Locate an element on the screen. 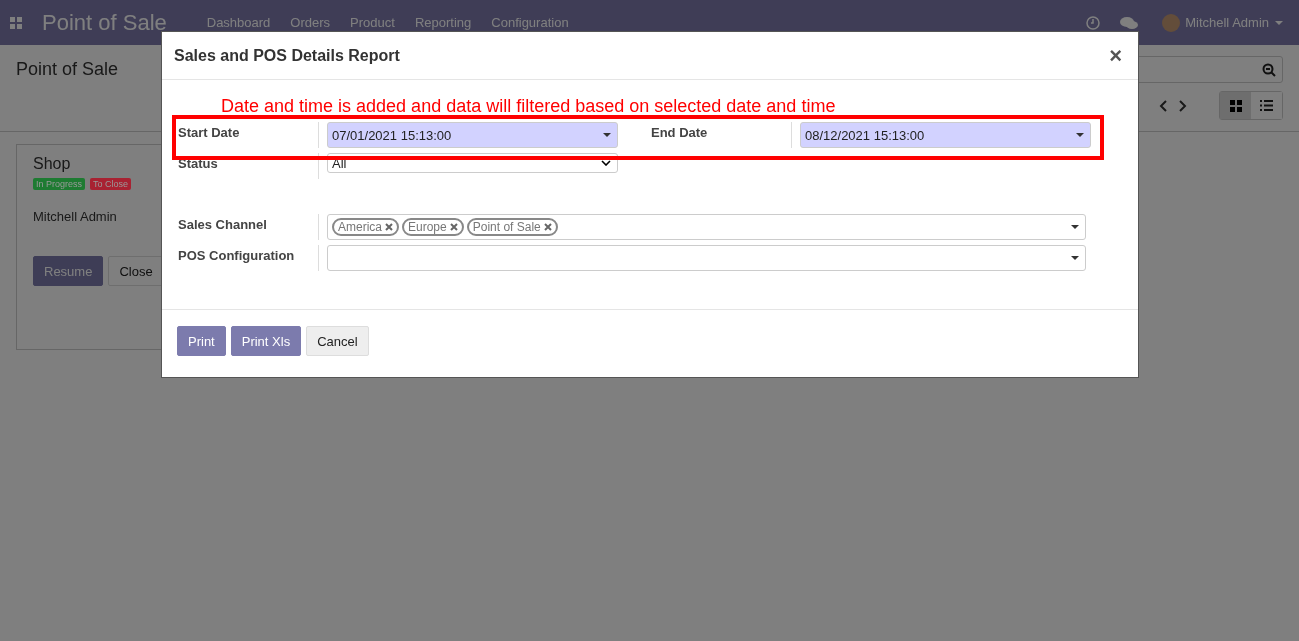 The width and height of the screenshot is (1299, 641). date-field: 07/01/2021 15:13:00 is located at coordinates (472, 135).